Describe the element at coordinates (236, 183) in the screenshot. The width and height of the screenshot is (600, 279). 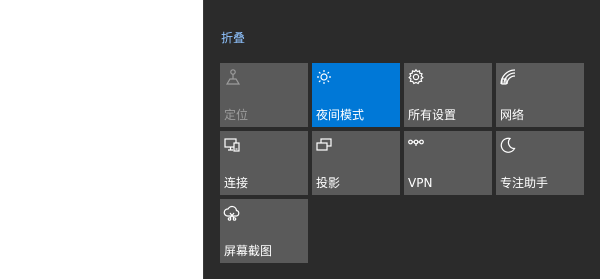
I see `tile-connect-label: 连接` at that location.